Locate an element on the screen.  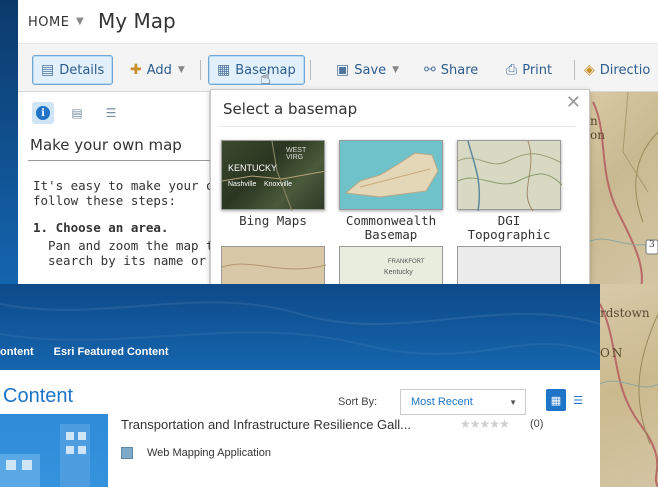
basemap-grid-icon: ▦ is located at coordinates (224, 70).